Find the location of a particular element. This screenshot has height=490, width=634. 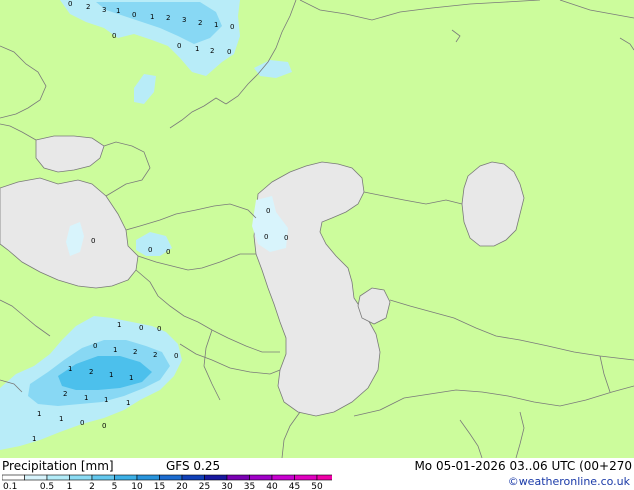

color-scale-tick-label: 45 is located at coordinates (294, 486).